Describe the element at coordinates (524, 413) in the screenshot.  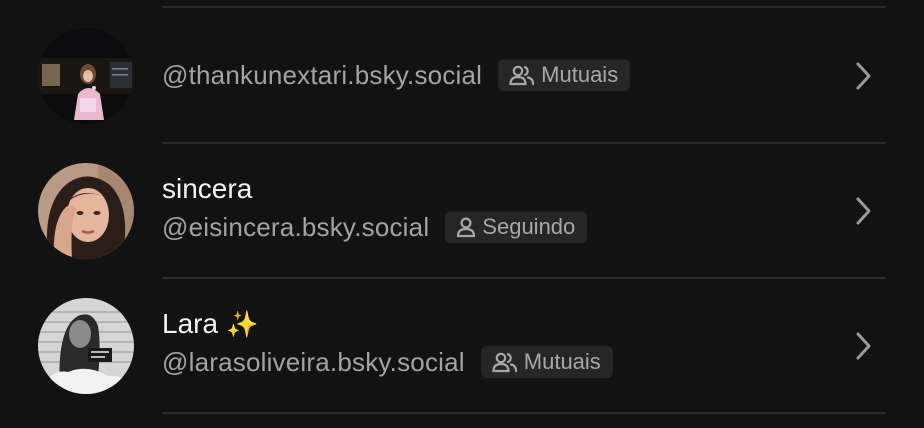
I see `divider` at that location.